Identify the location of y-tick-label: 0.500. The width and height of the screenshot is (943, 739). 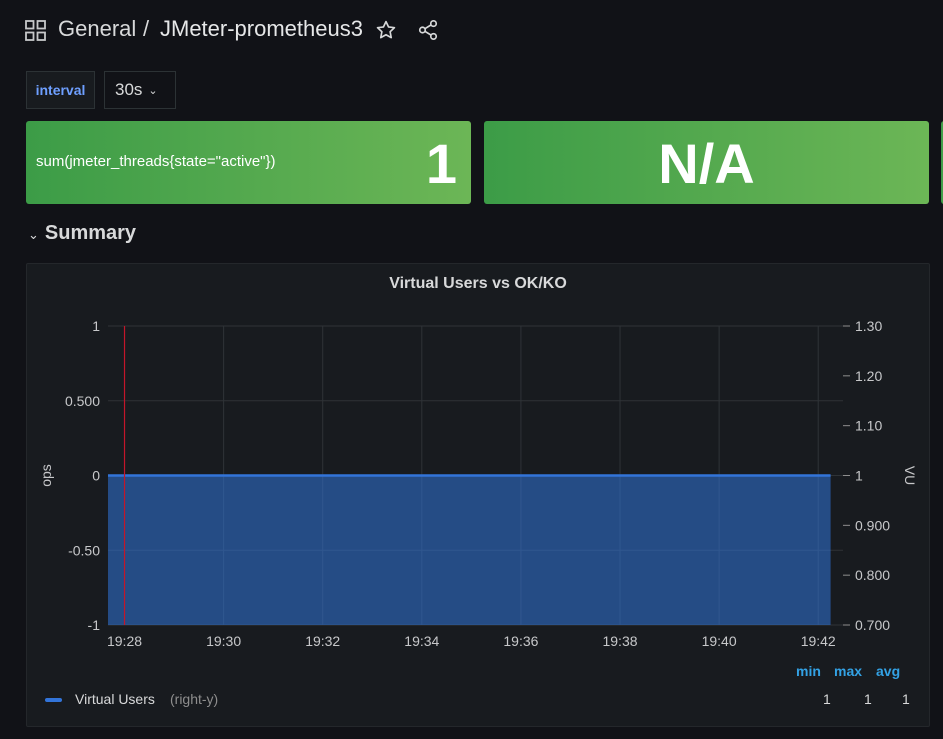
(82, 401).